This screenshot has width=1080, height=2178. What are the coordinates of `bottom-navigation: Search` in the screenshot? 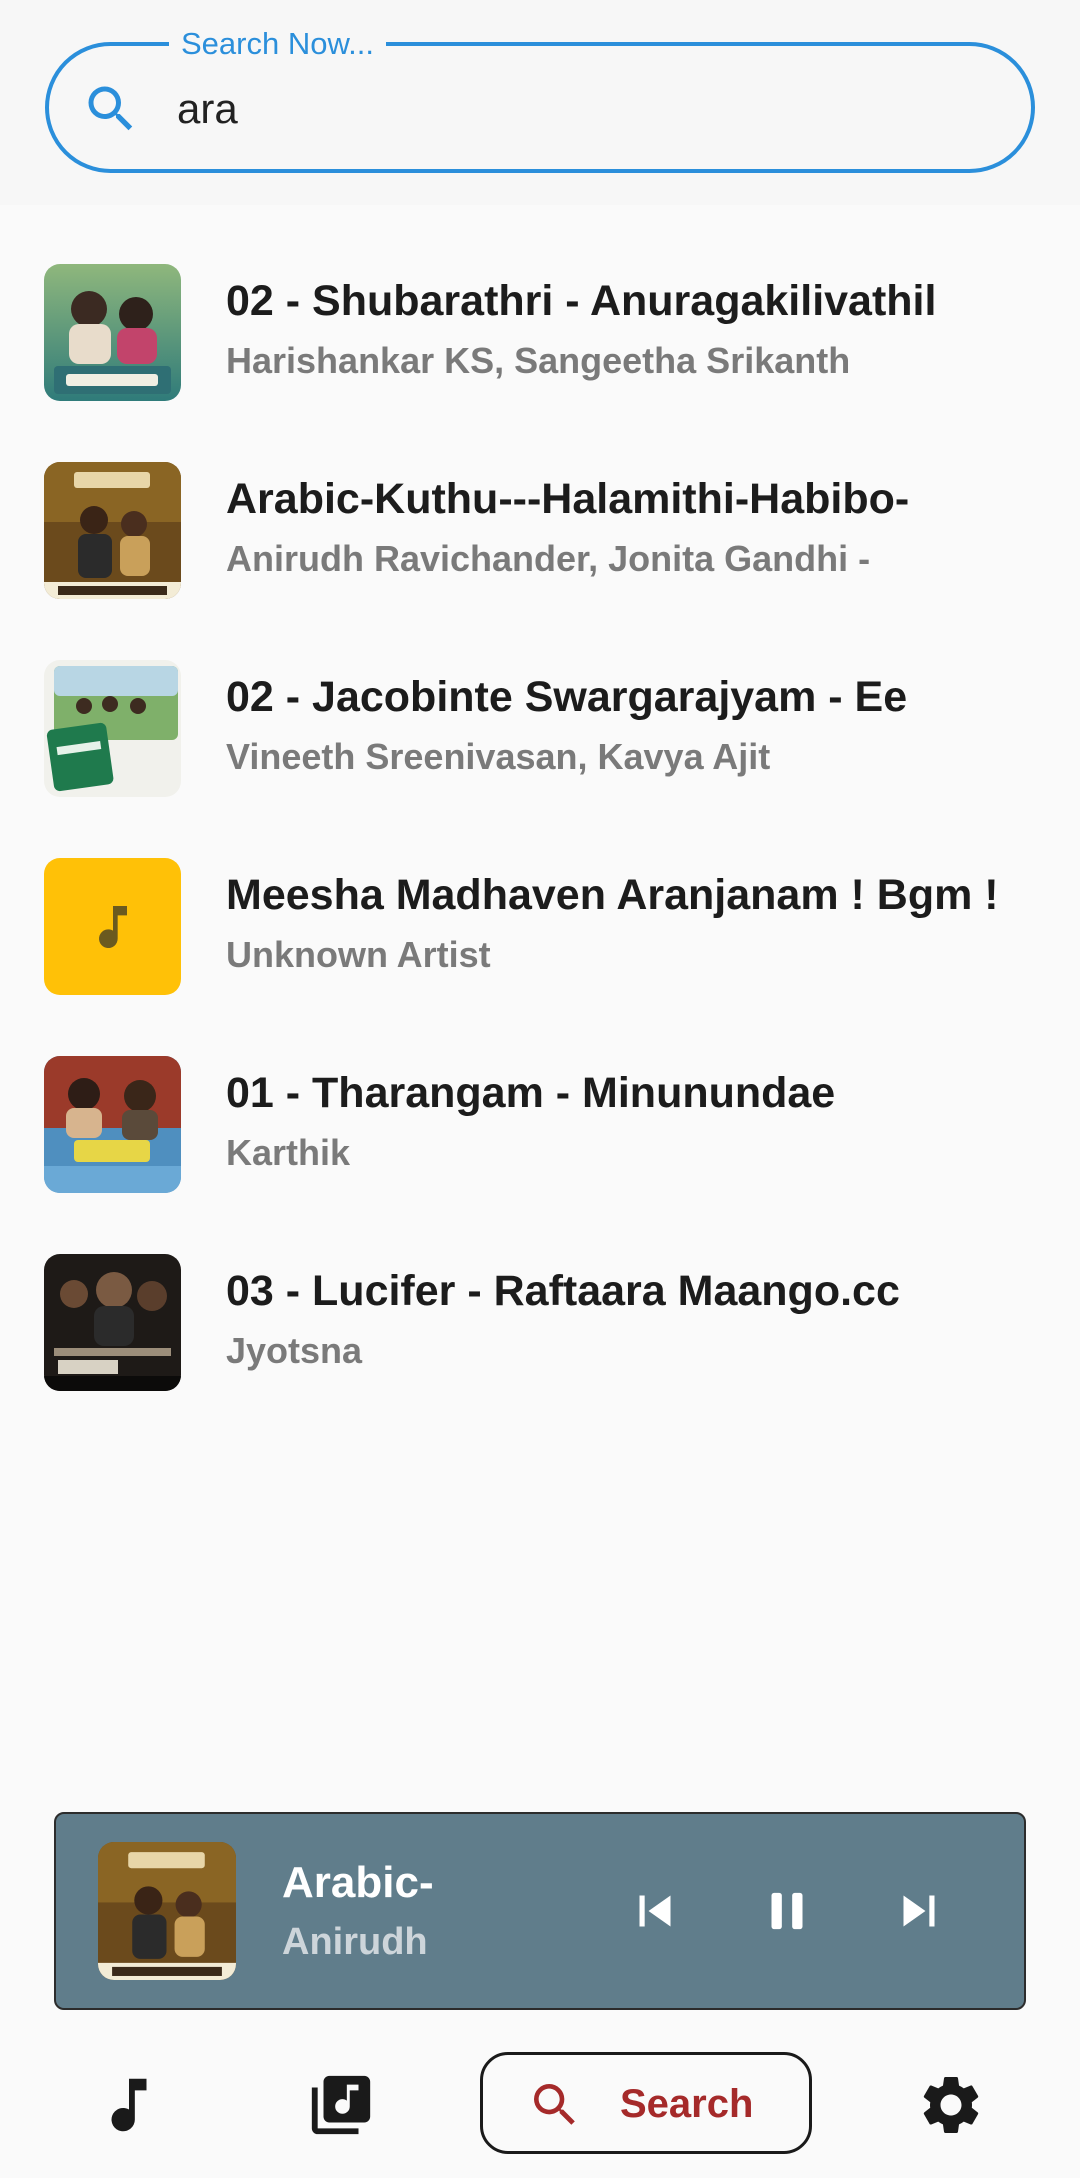 It's located at (540, 2109).